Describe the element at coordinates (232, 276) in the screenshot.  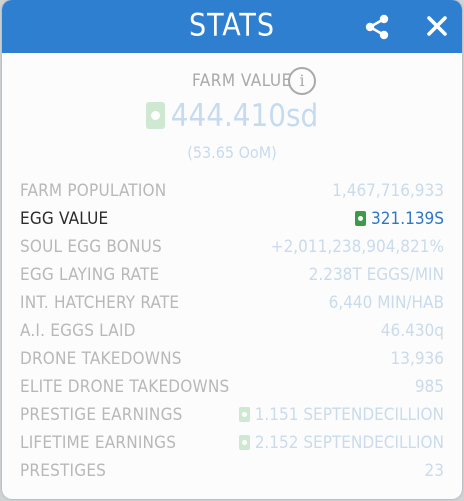
I see `stat-row-egg-laying-rate: EGG LAYING RATE 2.238T EGGS/MIN` at that location.